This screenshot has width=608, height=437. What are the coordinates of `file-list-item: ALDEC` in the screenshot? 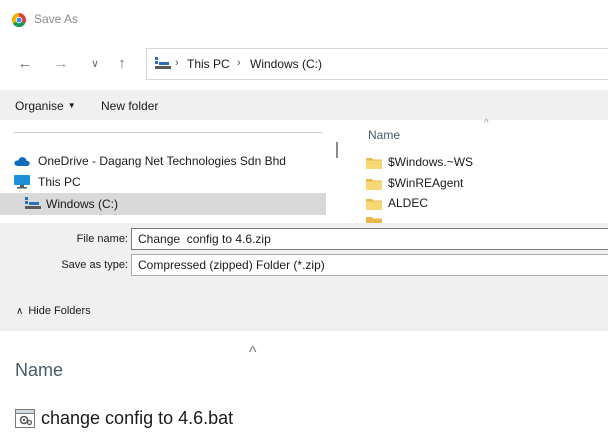 It's located at (481, 203).